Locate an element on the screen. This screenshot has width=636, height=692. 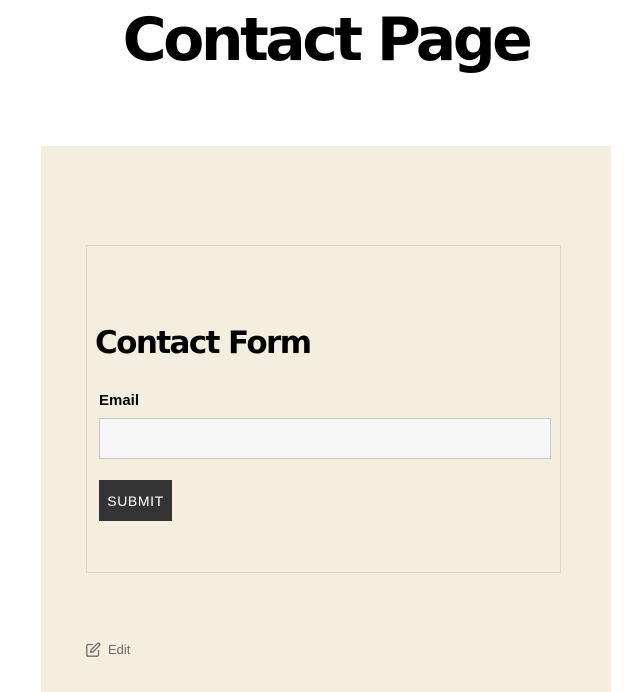
edit-link: Edit is located at coordinates (107, 650).